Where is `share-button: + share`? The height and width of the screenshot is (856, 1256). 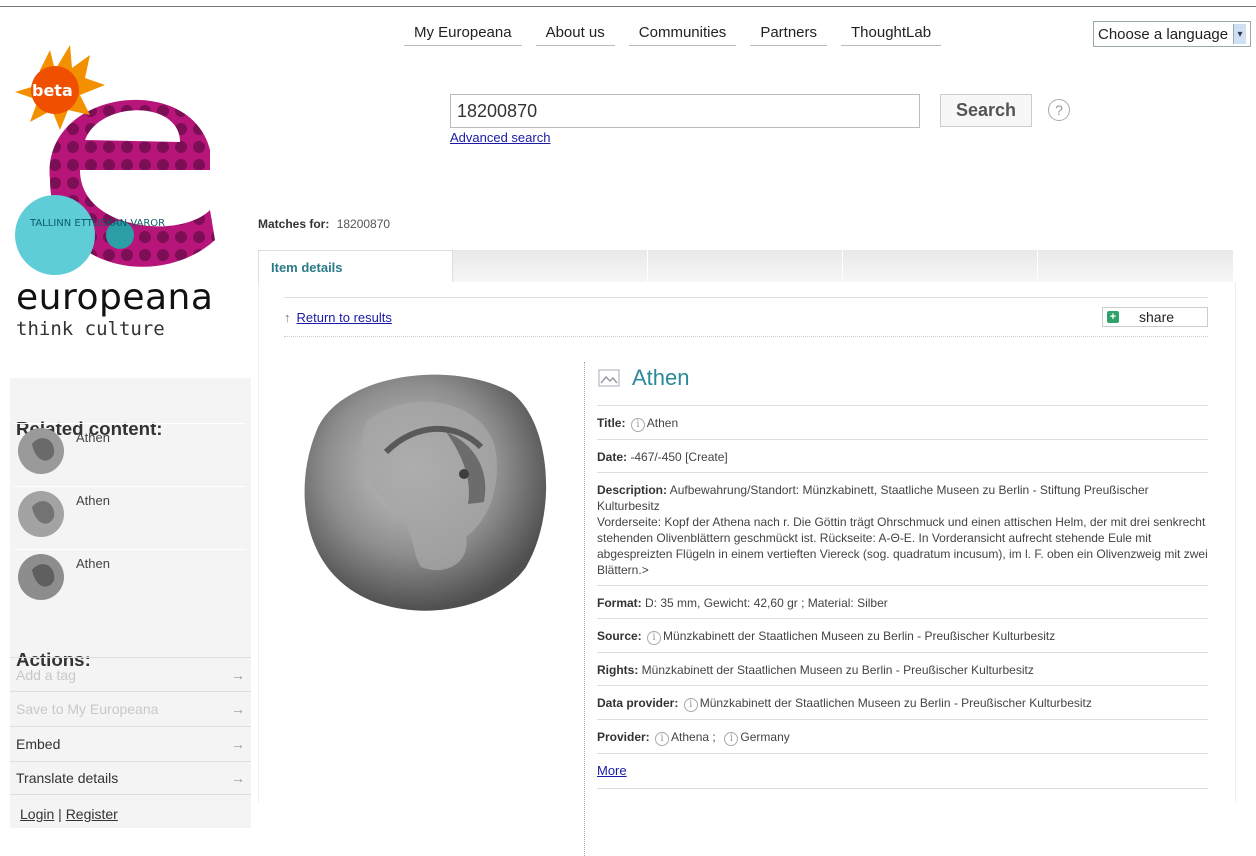
share-button: + share is located at coordinates (1155, 317).